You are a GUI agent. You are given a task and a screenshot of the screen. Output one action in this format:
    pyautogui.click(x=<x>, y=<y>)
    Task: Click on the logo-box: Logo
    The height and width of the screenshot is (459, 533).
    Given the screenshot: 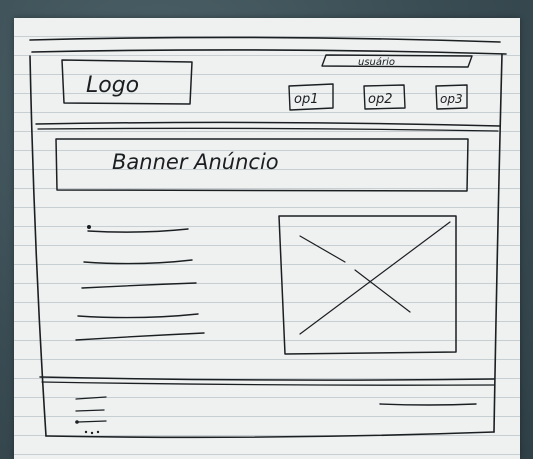 What is the action you would take?
    pyautogui.click(x=127, y=82)
    